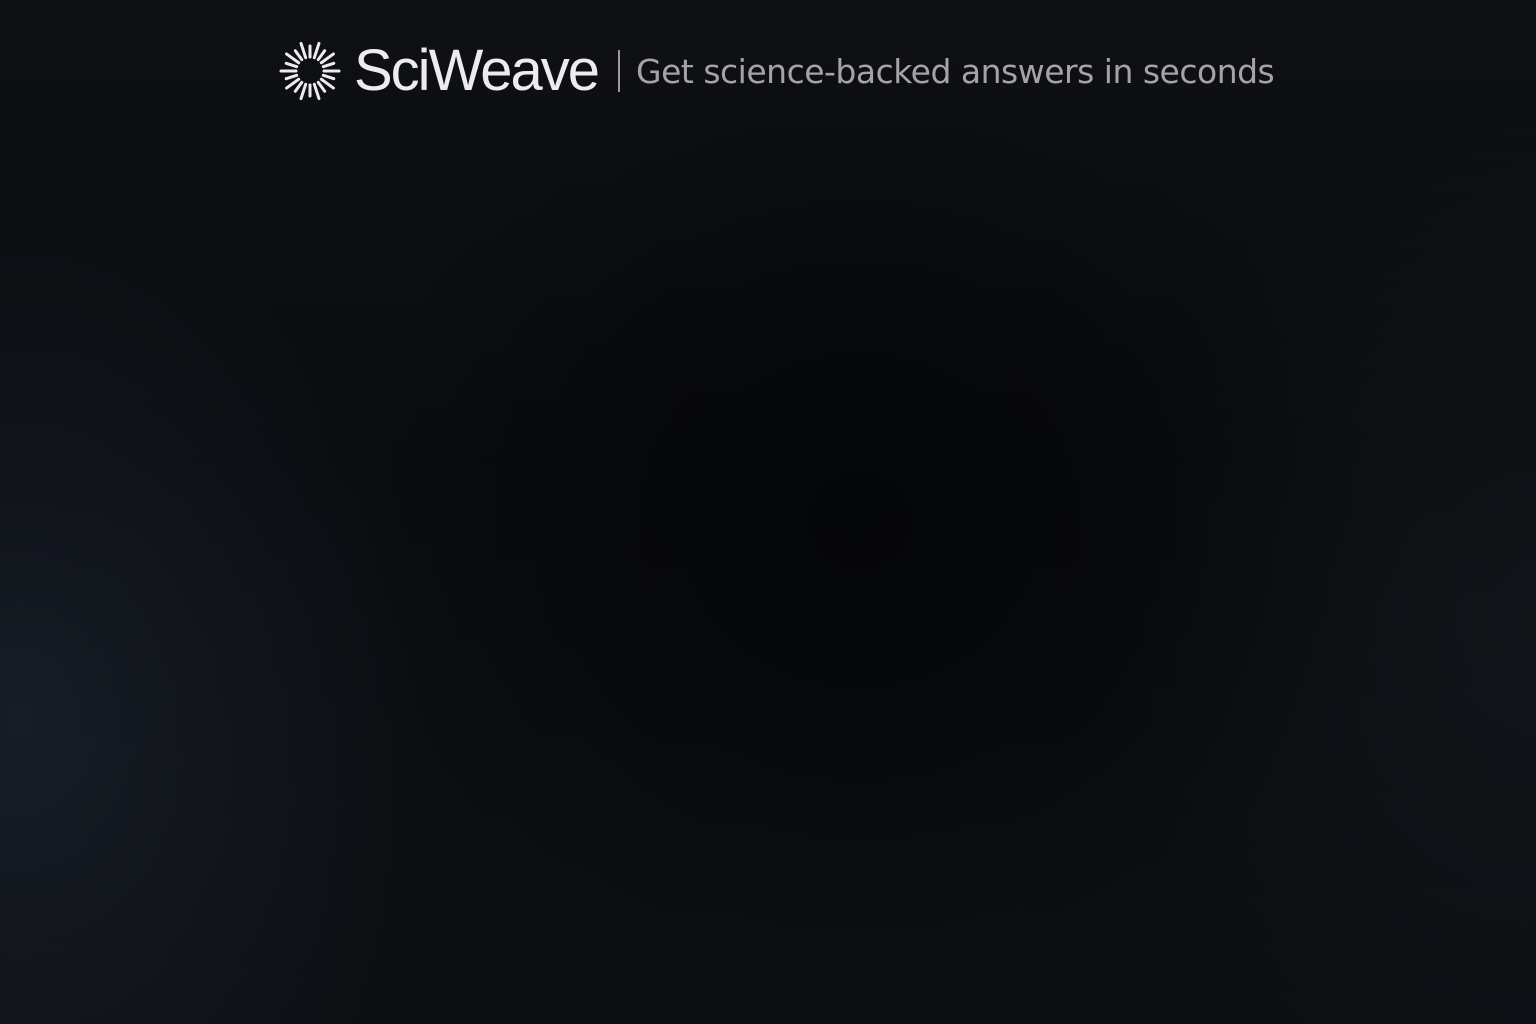 The height and width of the screenshot is (1024, 1536). I want to click on sunburst-logo-icon, so click(310, 71).